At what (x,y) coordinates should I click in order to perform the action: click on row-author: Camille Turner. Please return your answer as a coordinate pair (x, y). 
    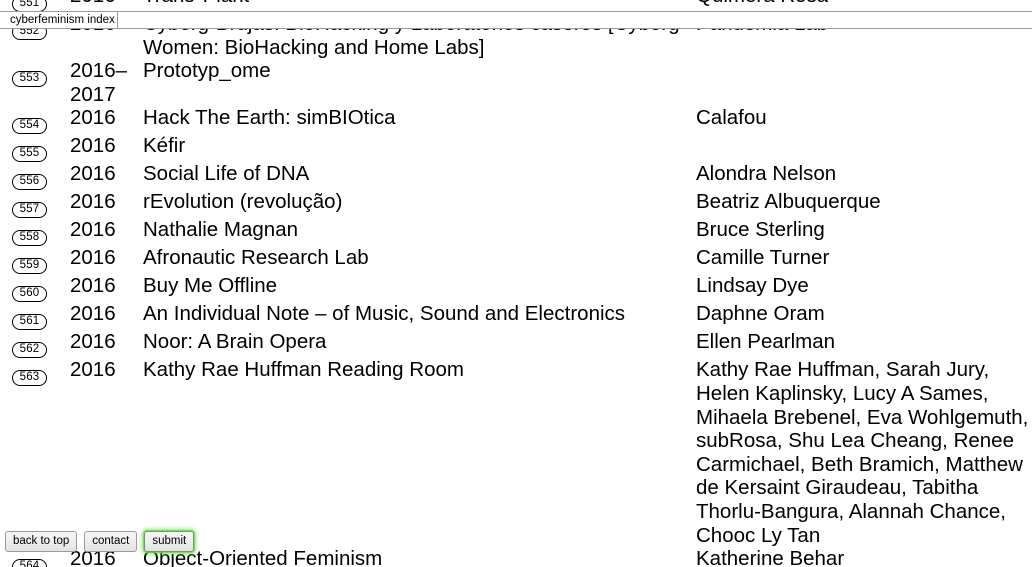
    Looking at the image, I should click on (864, 260).